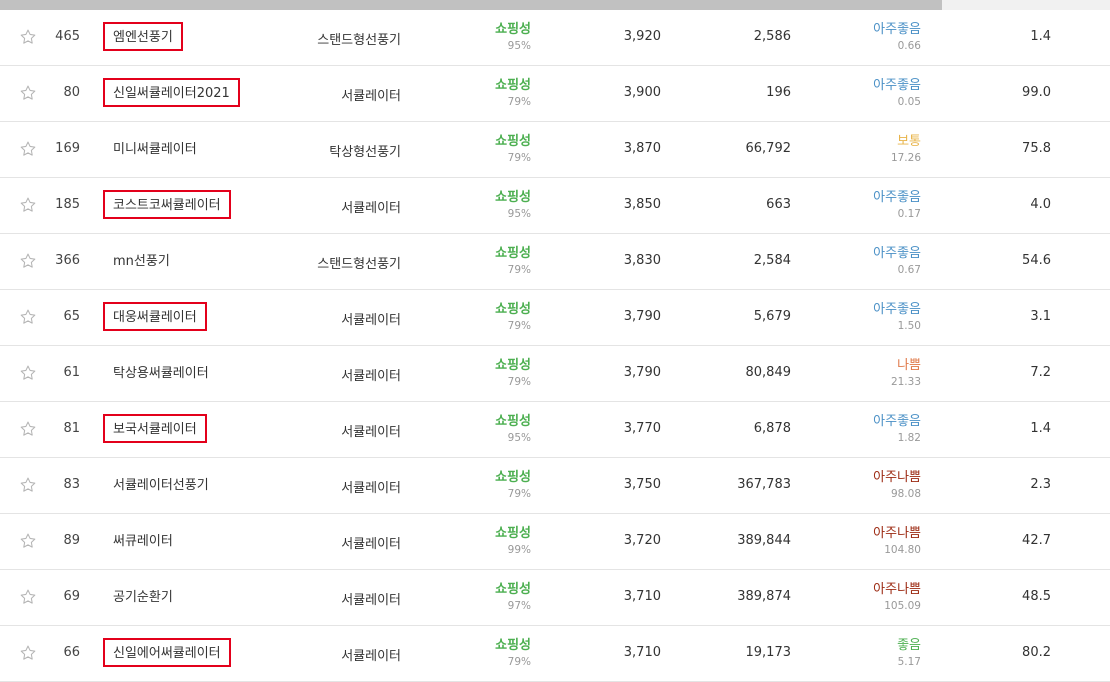  I want to click on competition-cell: 보통 17.26, so click(870, 149).